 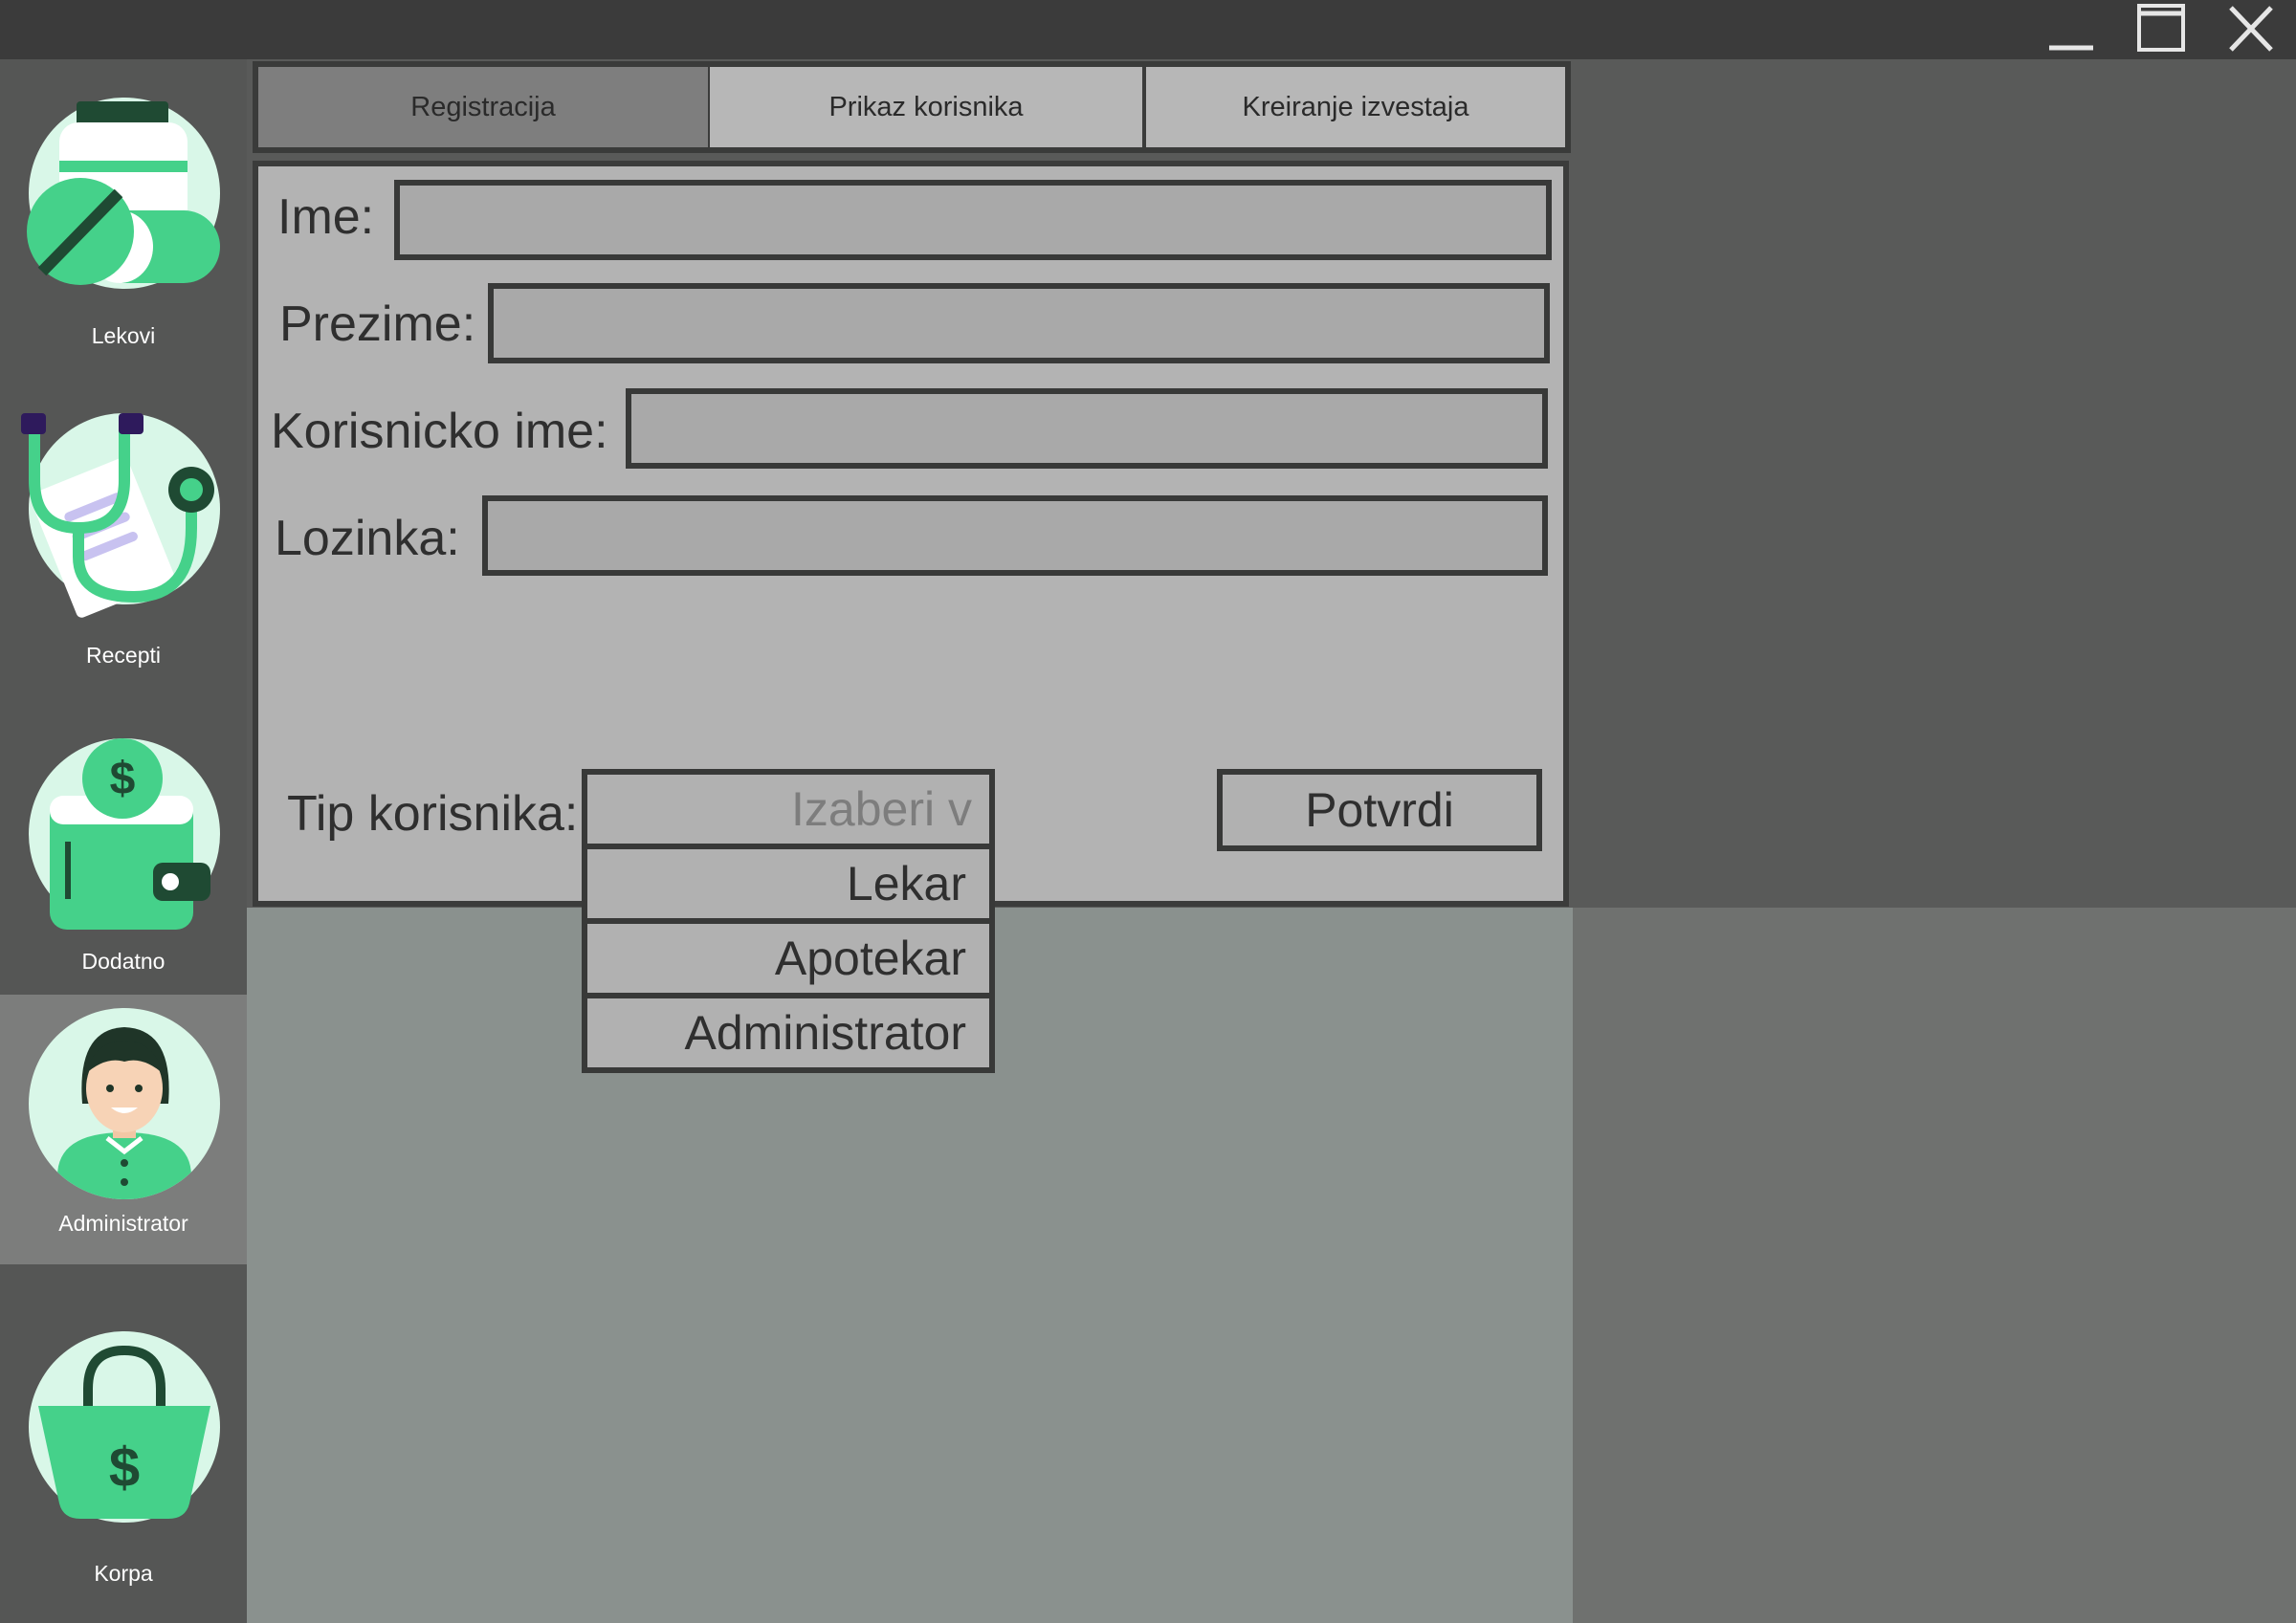 I want to click on medicine-icon, so click(x=124, y=193).